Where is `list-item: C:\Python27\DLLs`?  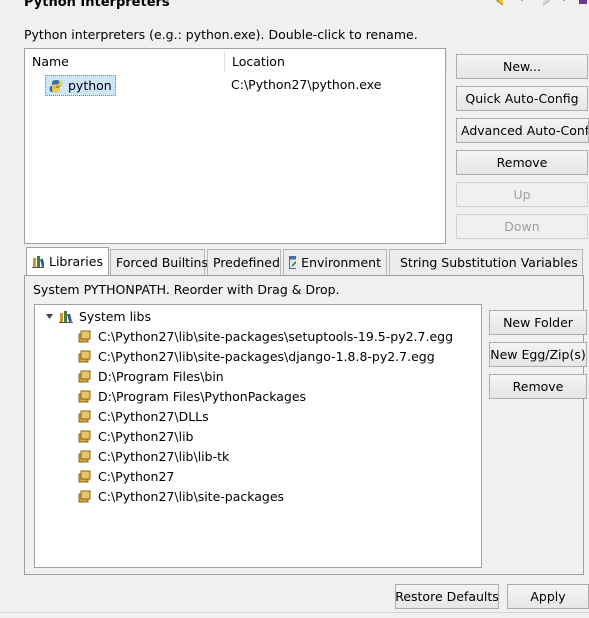
list-item: C:\Python27\DLLs is located at coordinates (143, 416).